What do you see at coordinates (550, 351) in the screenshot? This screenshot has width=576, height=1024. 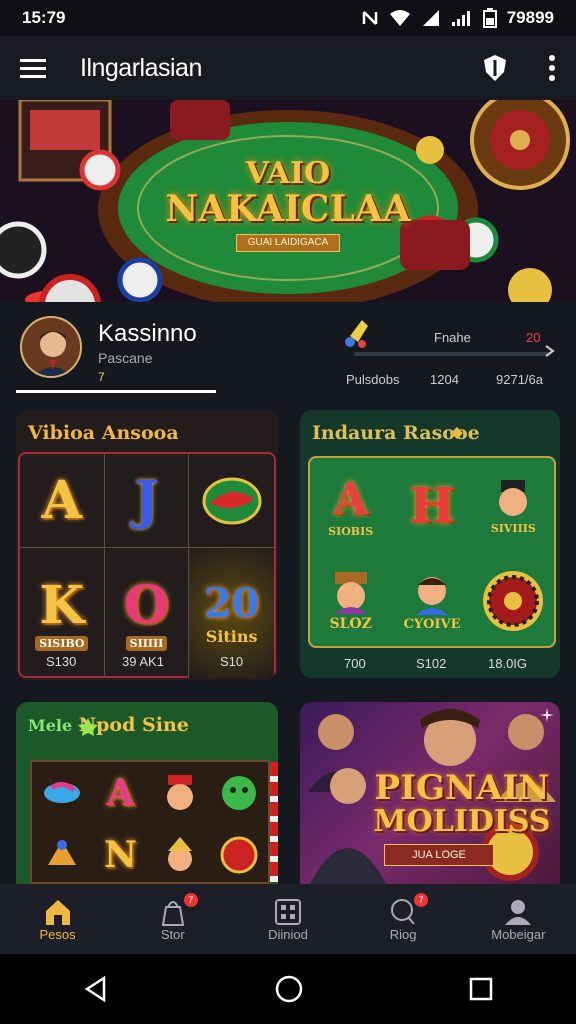 I see `chevron-right-icon` at bounding box center [550, 351].